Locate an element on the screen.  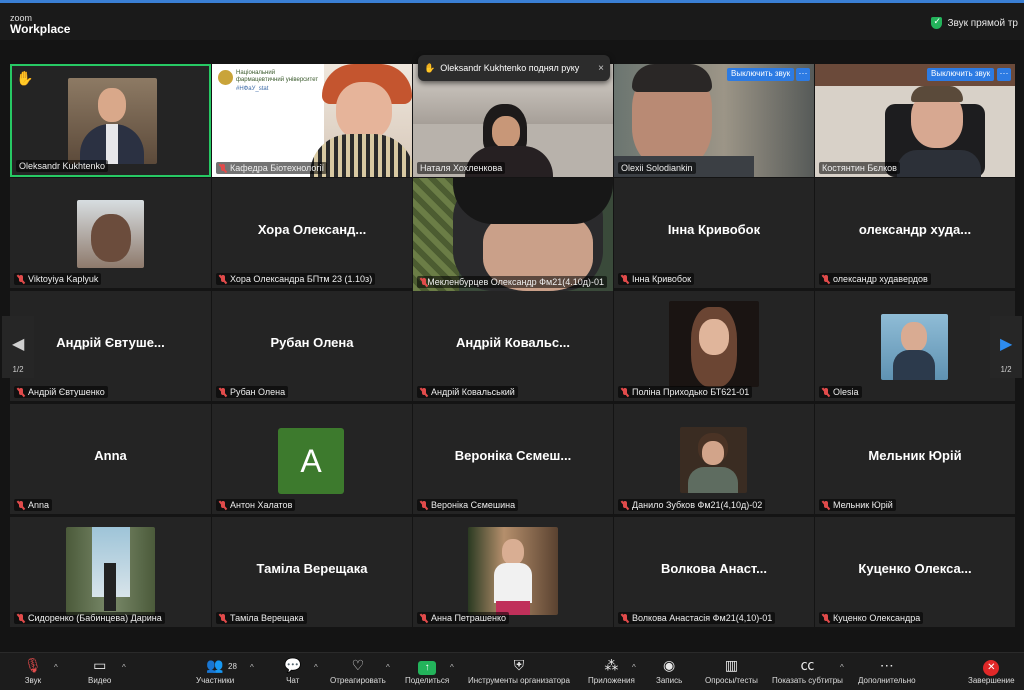
host-tools-button: ⛨ Инструменты организатора is located at coordinates (519, 671).